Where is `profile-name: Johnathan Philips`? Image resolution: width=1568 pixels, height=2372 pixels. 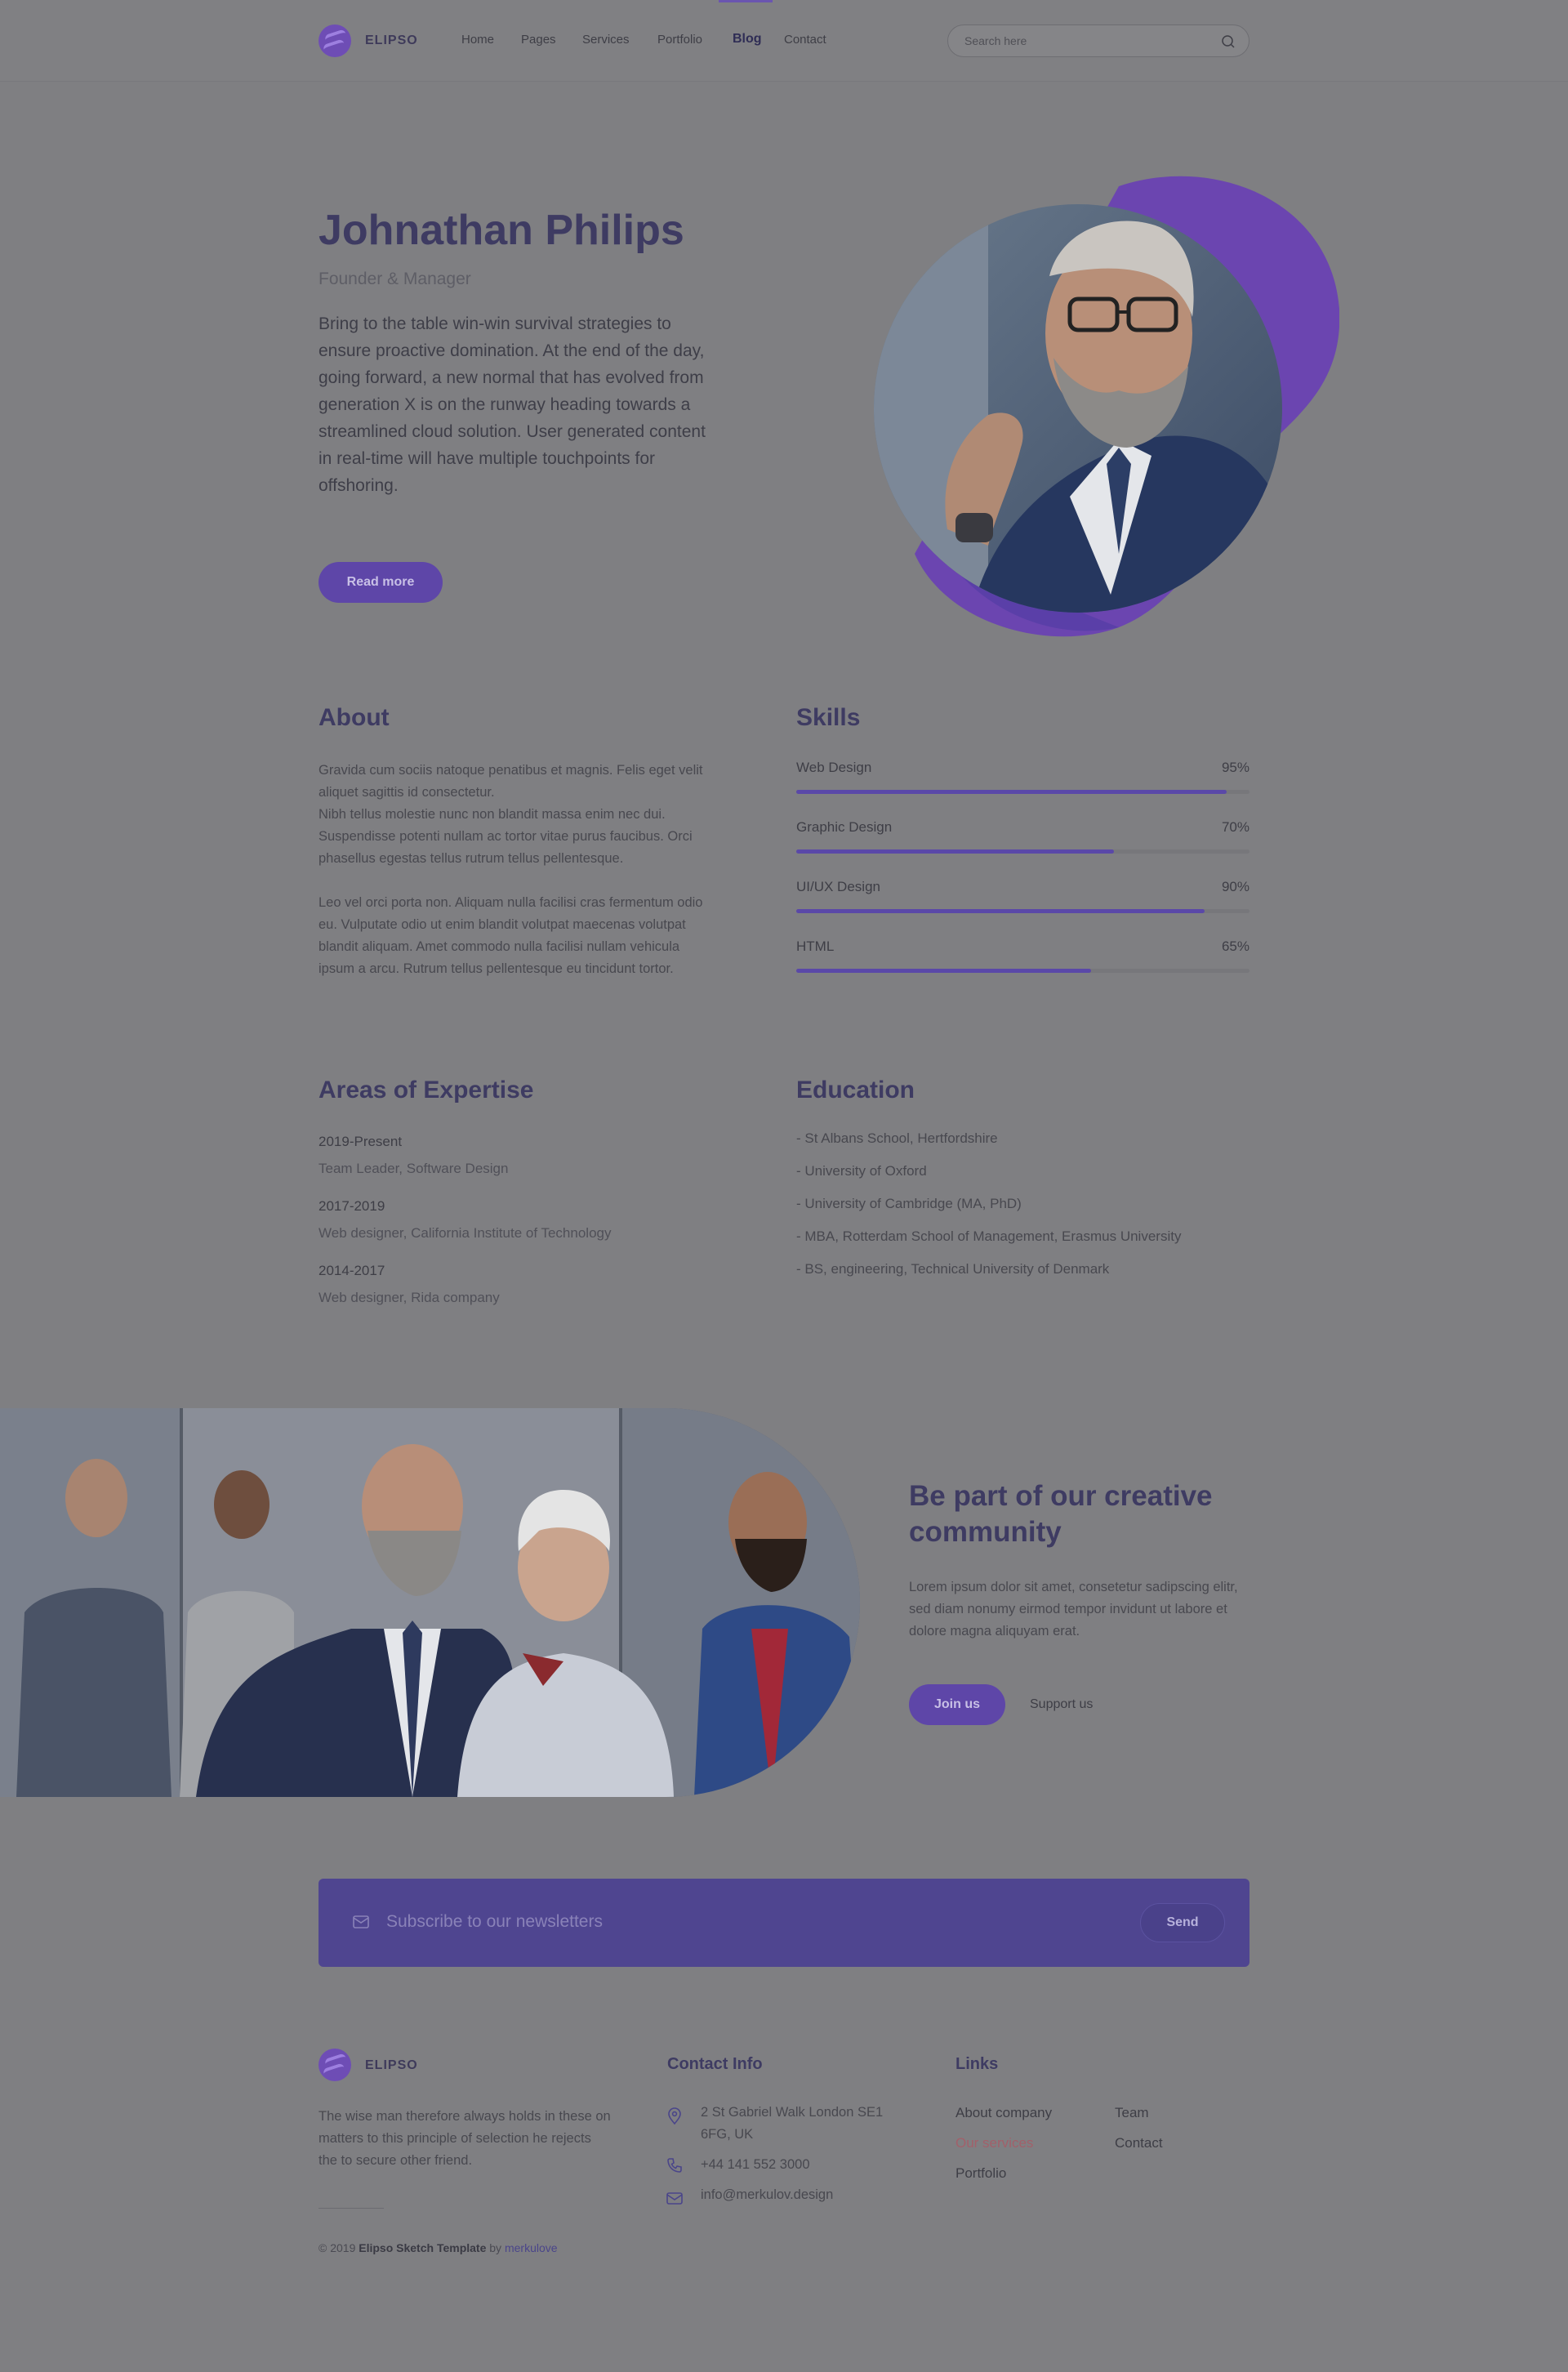
profile-name: Johnathan Philips is located at coordinates (501, 231).